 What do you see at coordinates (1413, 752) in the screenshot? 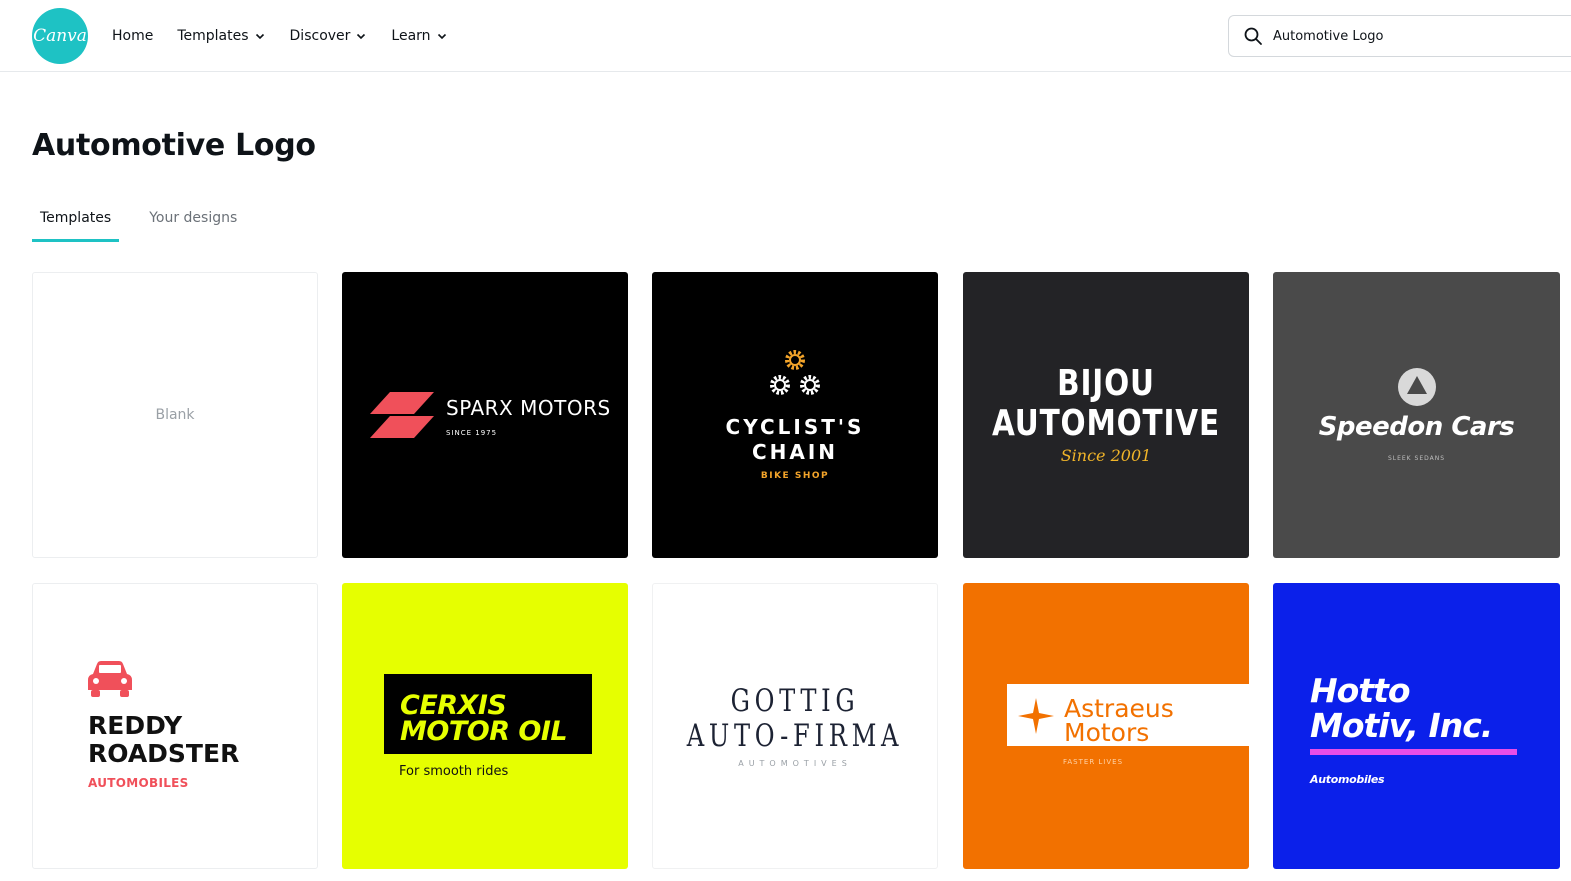
I see `hotto-accent-bar` at bounding box center [1413, 752].